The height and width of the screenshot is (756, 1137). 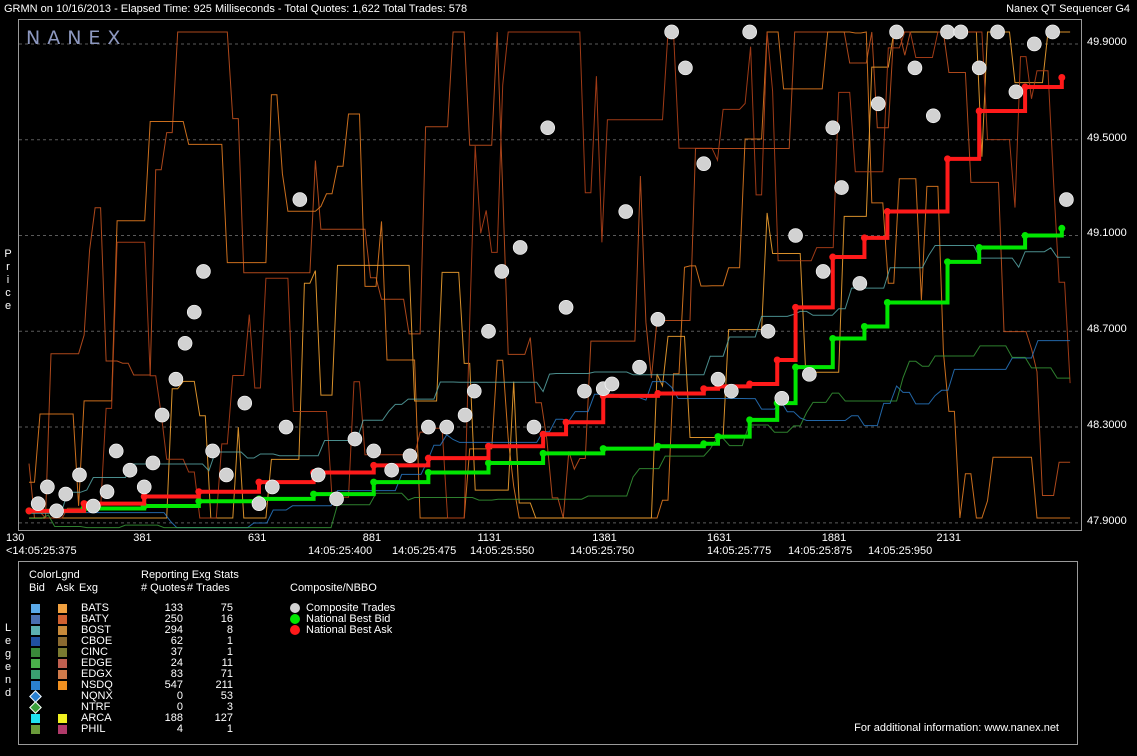 I want to click on legend-colorlgnd-header: ColorLgnd, so click(x=54, y=575).